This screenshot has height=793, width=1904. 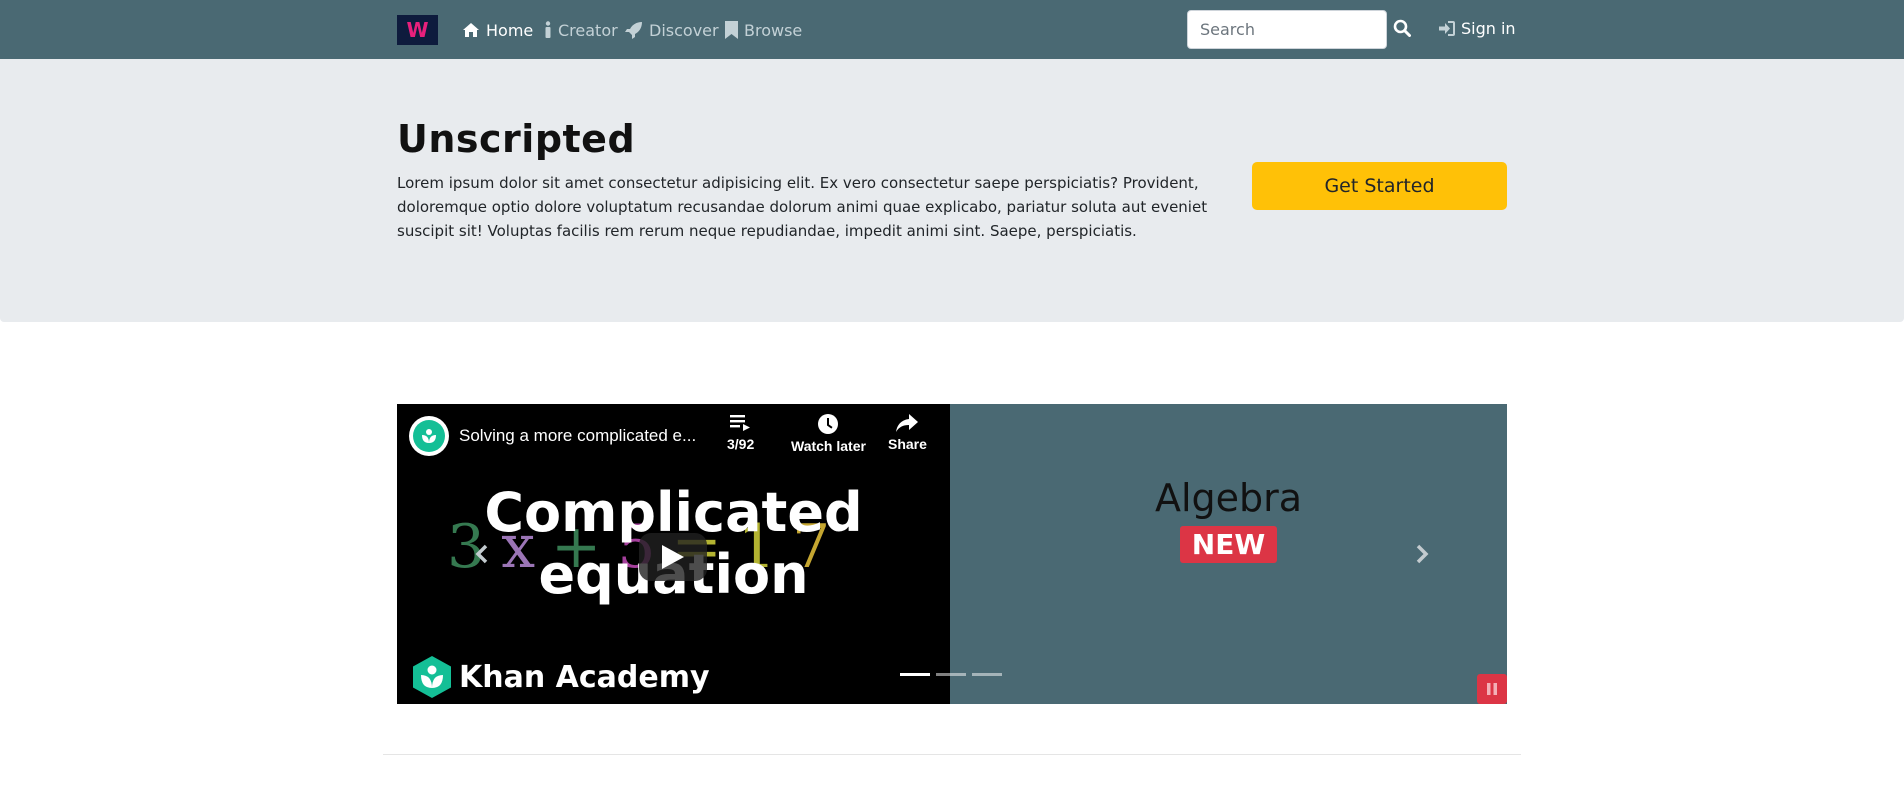 I want to click on watch-later-label: Watch later, so click(x=828, y=446).